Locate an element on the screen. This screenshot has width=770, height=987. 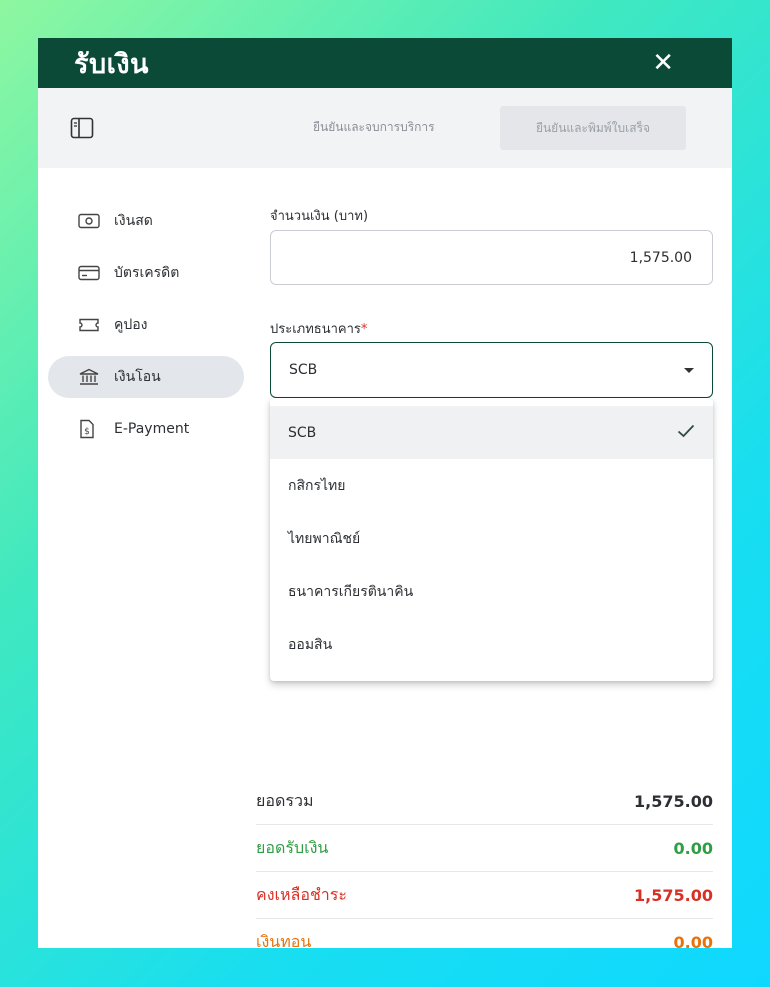
bank-select-value: SCB is located at coordinates (303, 370).